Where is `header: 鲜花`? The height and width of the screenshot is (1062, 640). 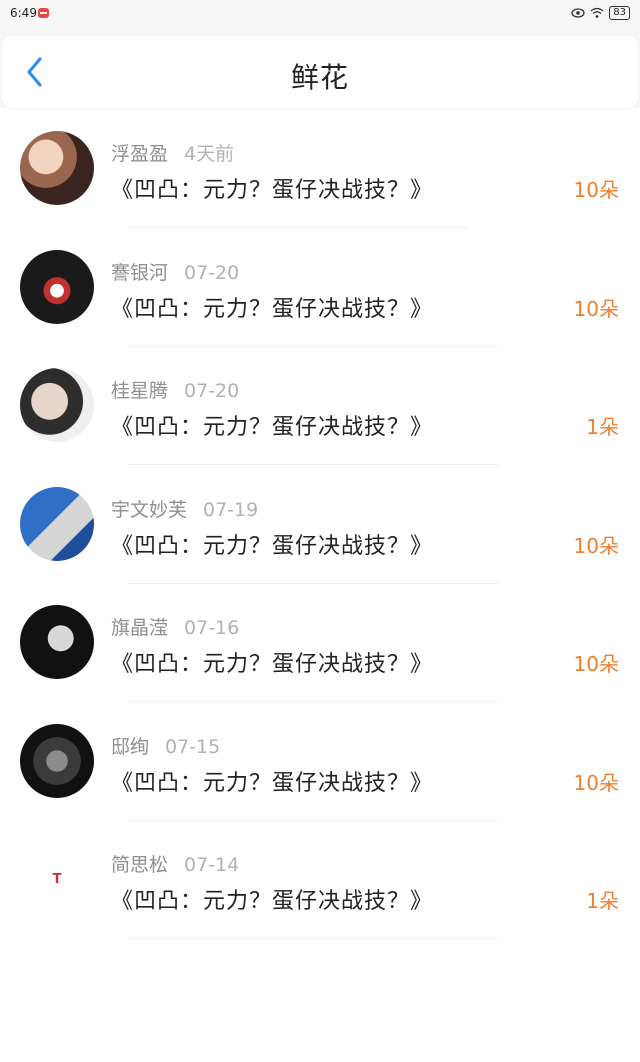
header: 鲜花 is located at coordinates (320, 68).